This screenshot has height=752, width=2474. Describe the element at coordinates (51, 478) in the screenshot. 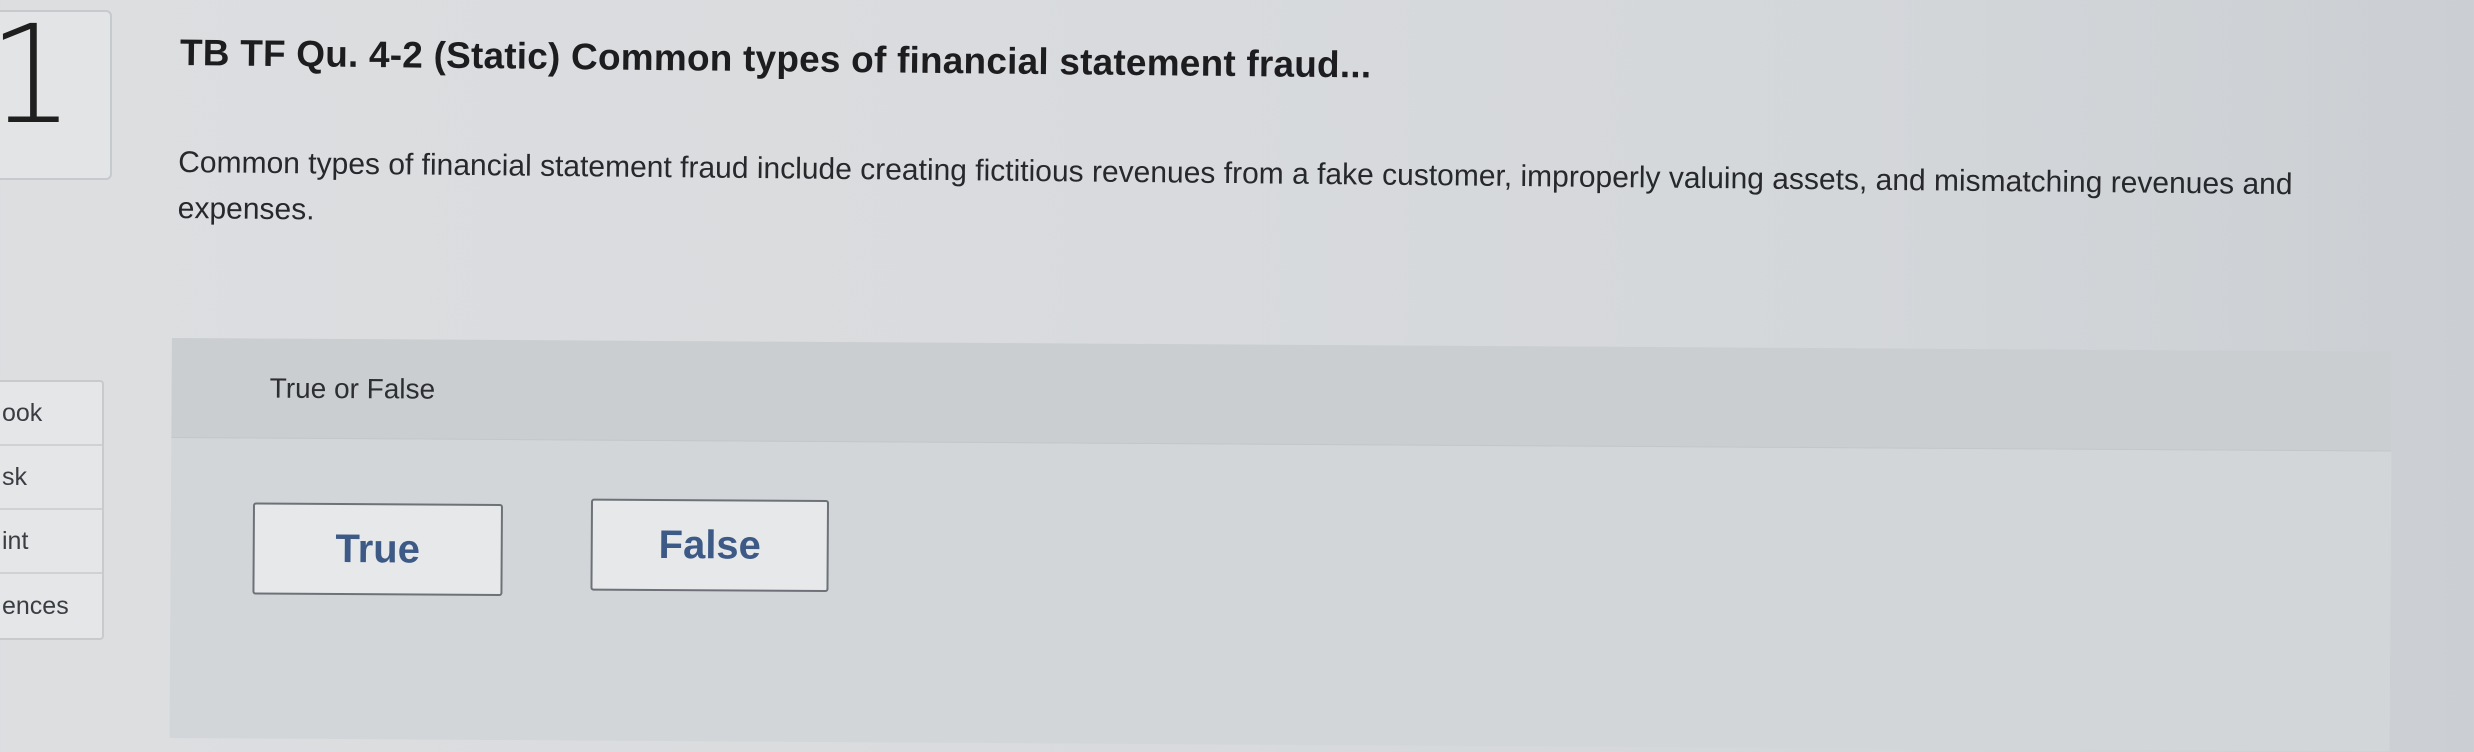

I see `side-menu-item-ask: sk` at that location.